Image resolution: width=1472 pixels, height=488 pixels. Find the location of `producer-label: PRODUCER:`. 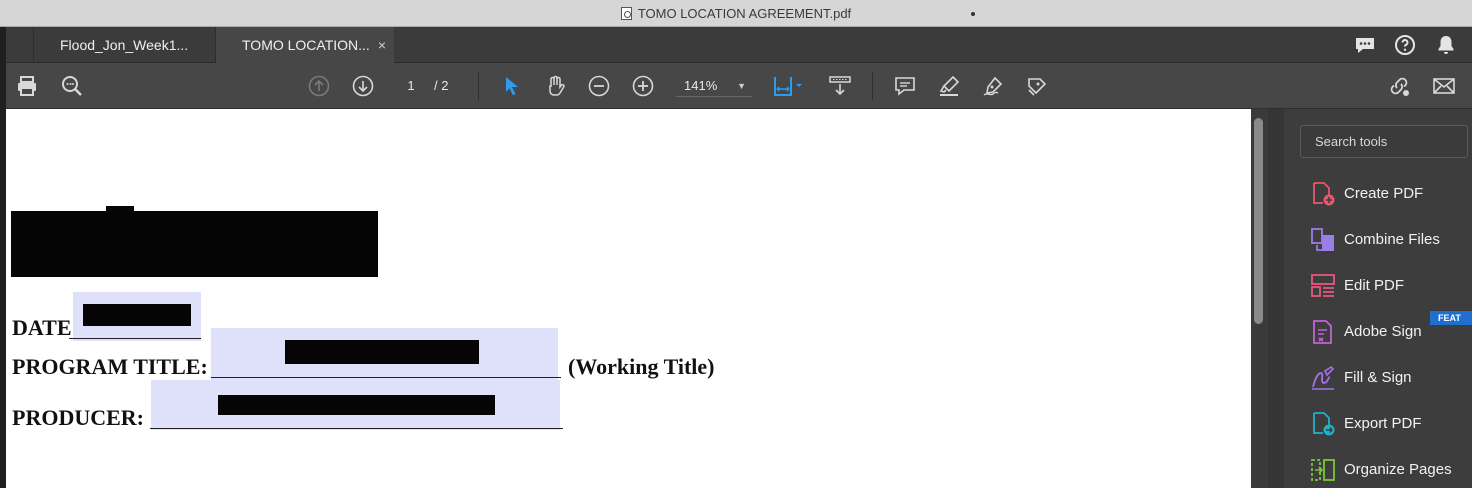

producer-label: PRODUCER: is located at coordinates (78, 417).